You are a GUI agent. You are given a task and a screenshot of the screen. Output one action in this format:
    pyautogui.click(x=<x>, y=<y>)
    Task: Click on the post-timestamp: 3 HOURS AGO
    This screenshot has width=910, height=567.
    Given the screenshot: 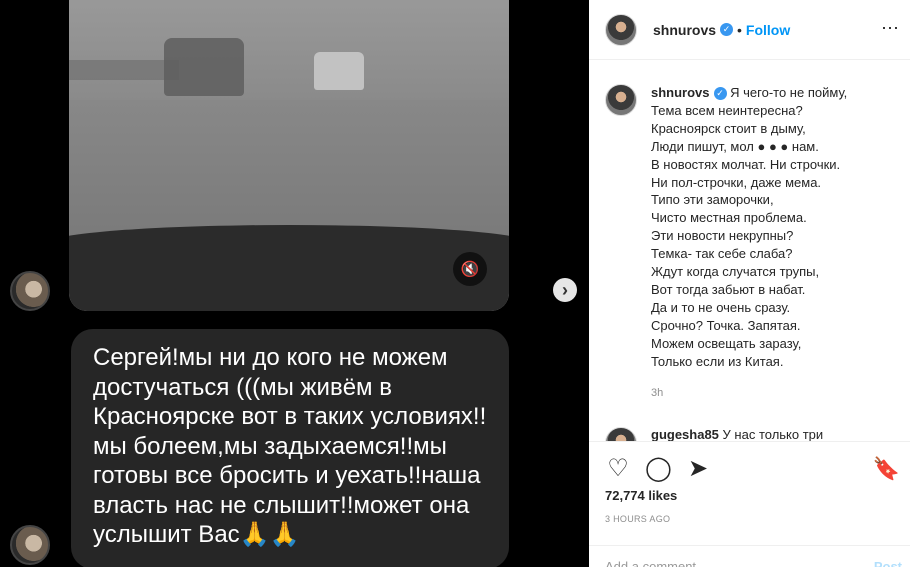 What is the action you would take?
    pyautogui.click(x=638, y=519)
    